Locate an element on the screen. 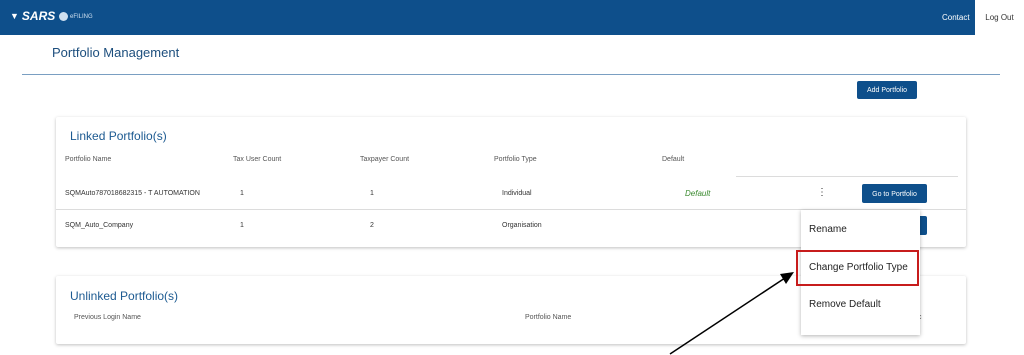 Image resolution: width=1024 pixels, height=355 pixels. unlinked-portfolios-title: Unlinked Portfolio(s) is located at coordinates (124, 296).